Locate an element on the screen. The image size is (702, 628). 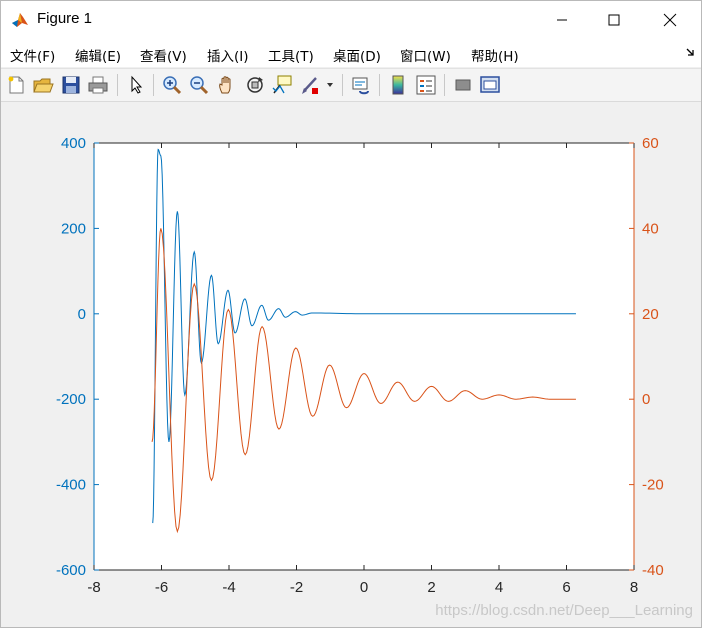
x-tick-label: 0 is located at coordinates (364, 587).